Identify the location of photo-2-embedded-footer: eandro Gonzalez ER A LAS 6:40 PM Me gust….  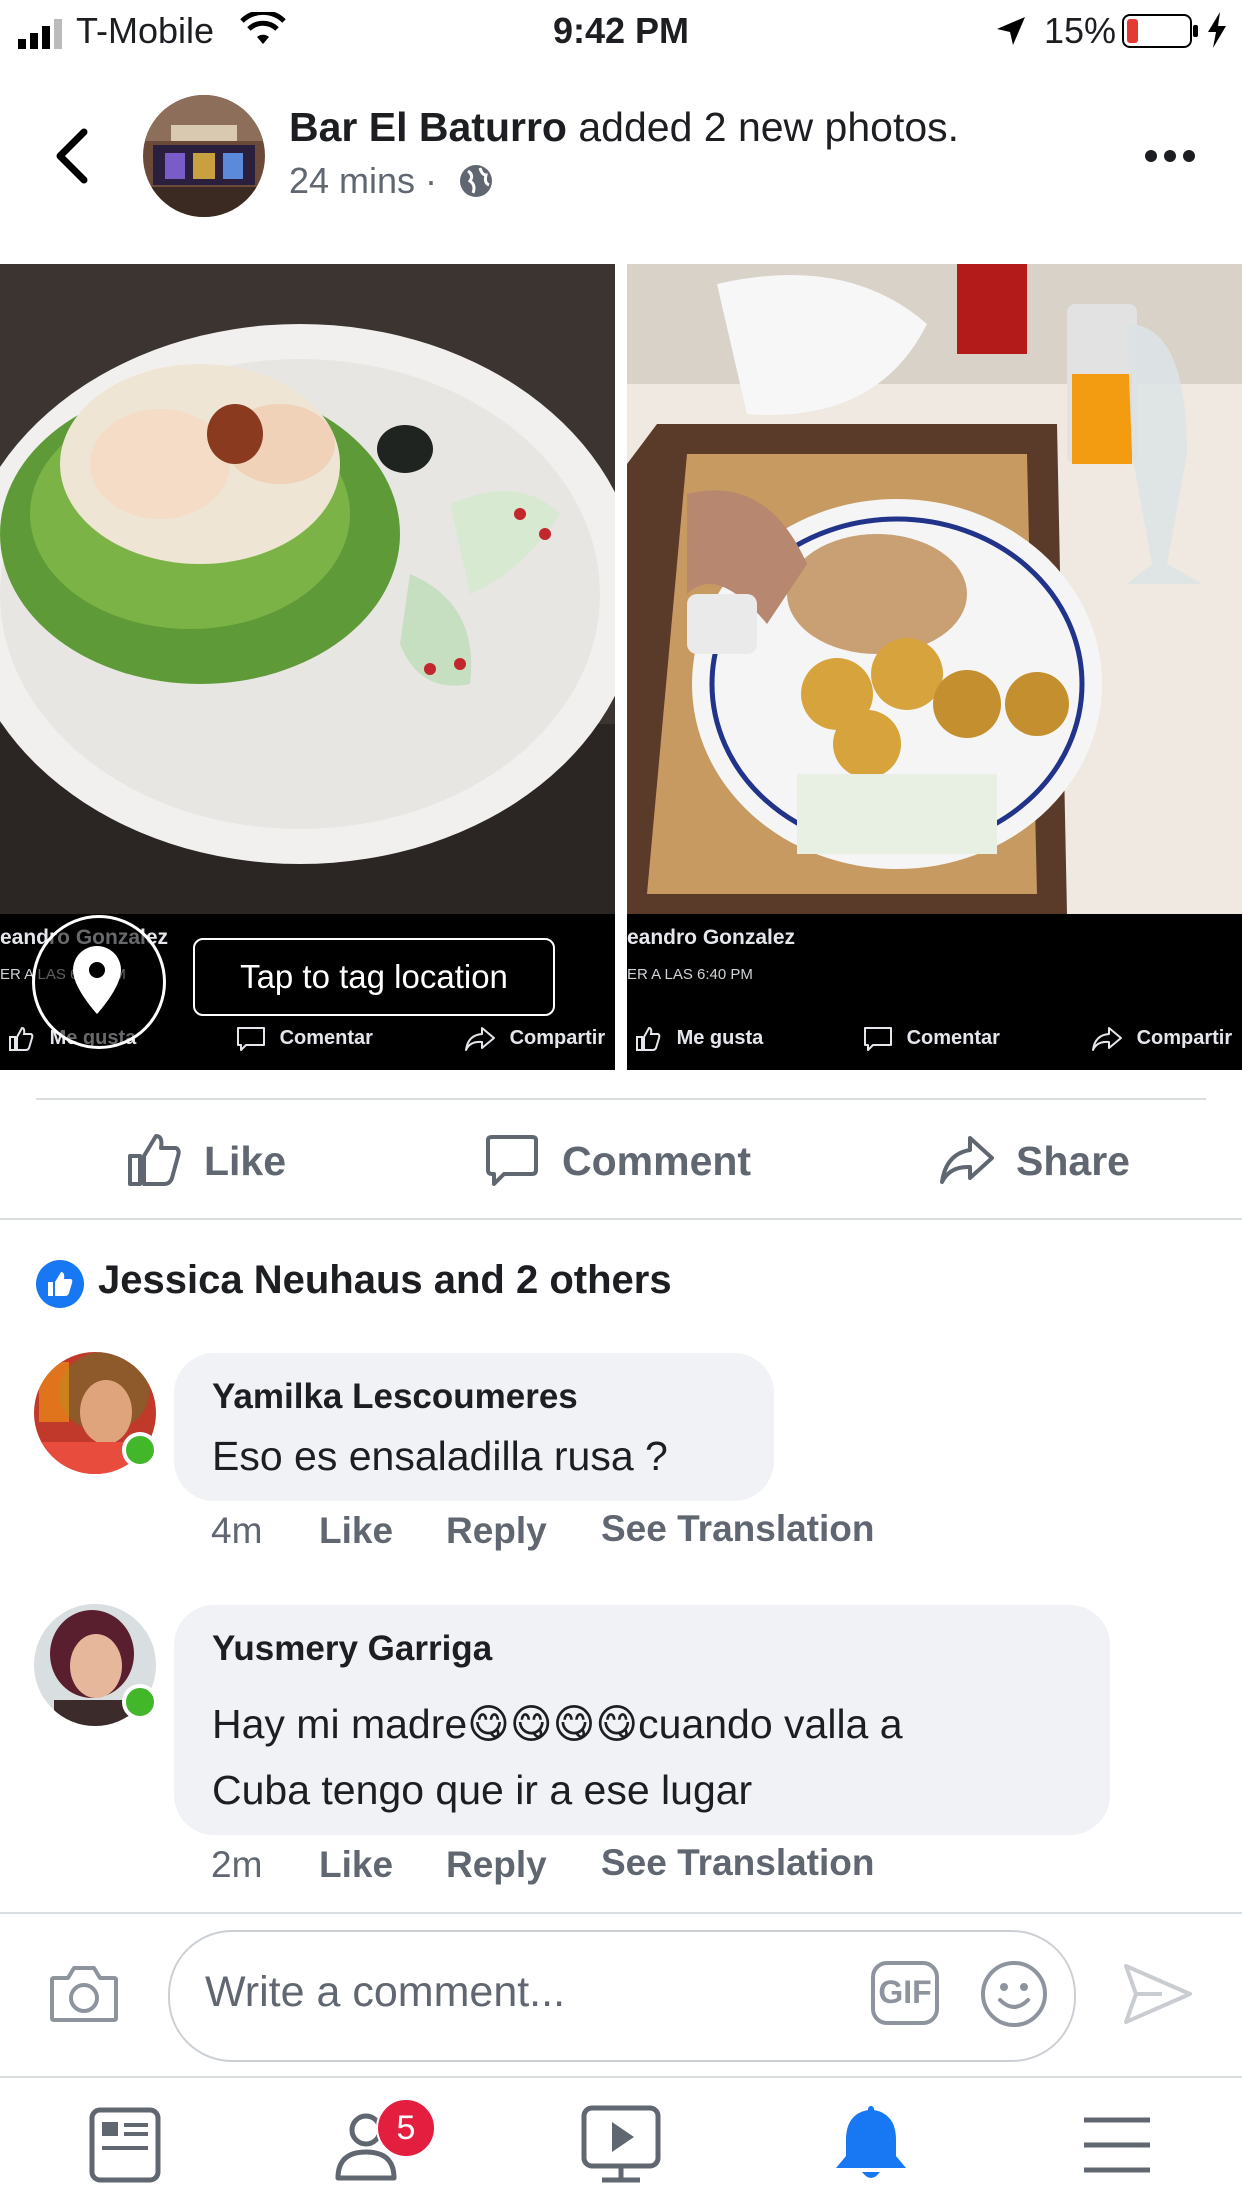
(934, 992).